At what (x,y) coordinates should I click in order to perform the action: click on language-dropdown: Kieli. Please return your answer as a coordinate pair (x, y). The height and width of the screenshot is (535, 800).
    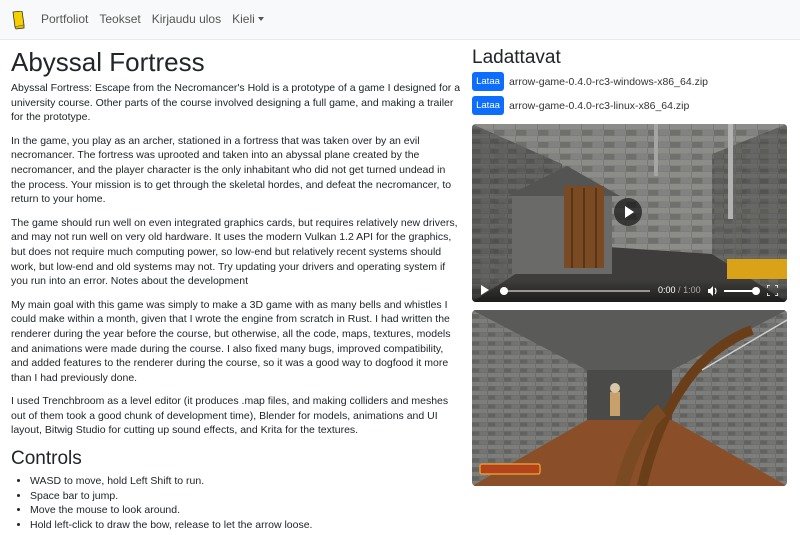
    Looking at the image, I should click on (248, 19).